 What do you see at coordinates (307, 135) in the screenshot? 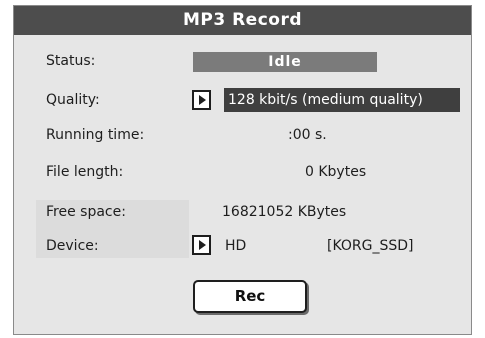
I see `running-time-value: :00 s.` at bounding box center [307, 135].